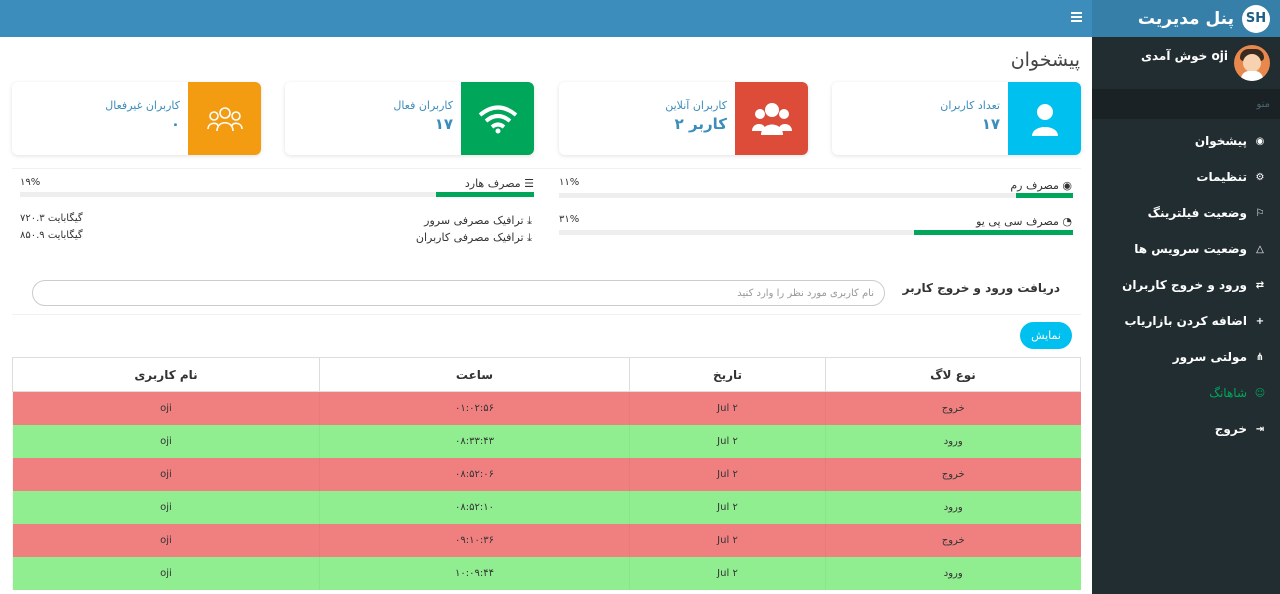 This screenshot has height=594, width=1280. What do you see at coordinates (1186, 177) in the screenshot?
I see `sidebar-item-settings: تنظیمات ⚙` at bounding box center [1186, 177].